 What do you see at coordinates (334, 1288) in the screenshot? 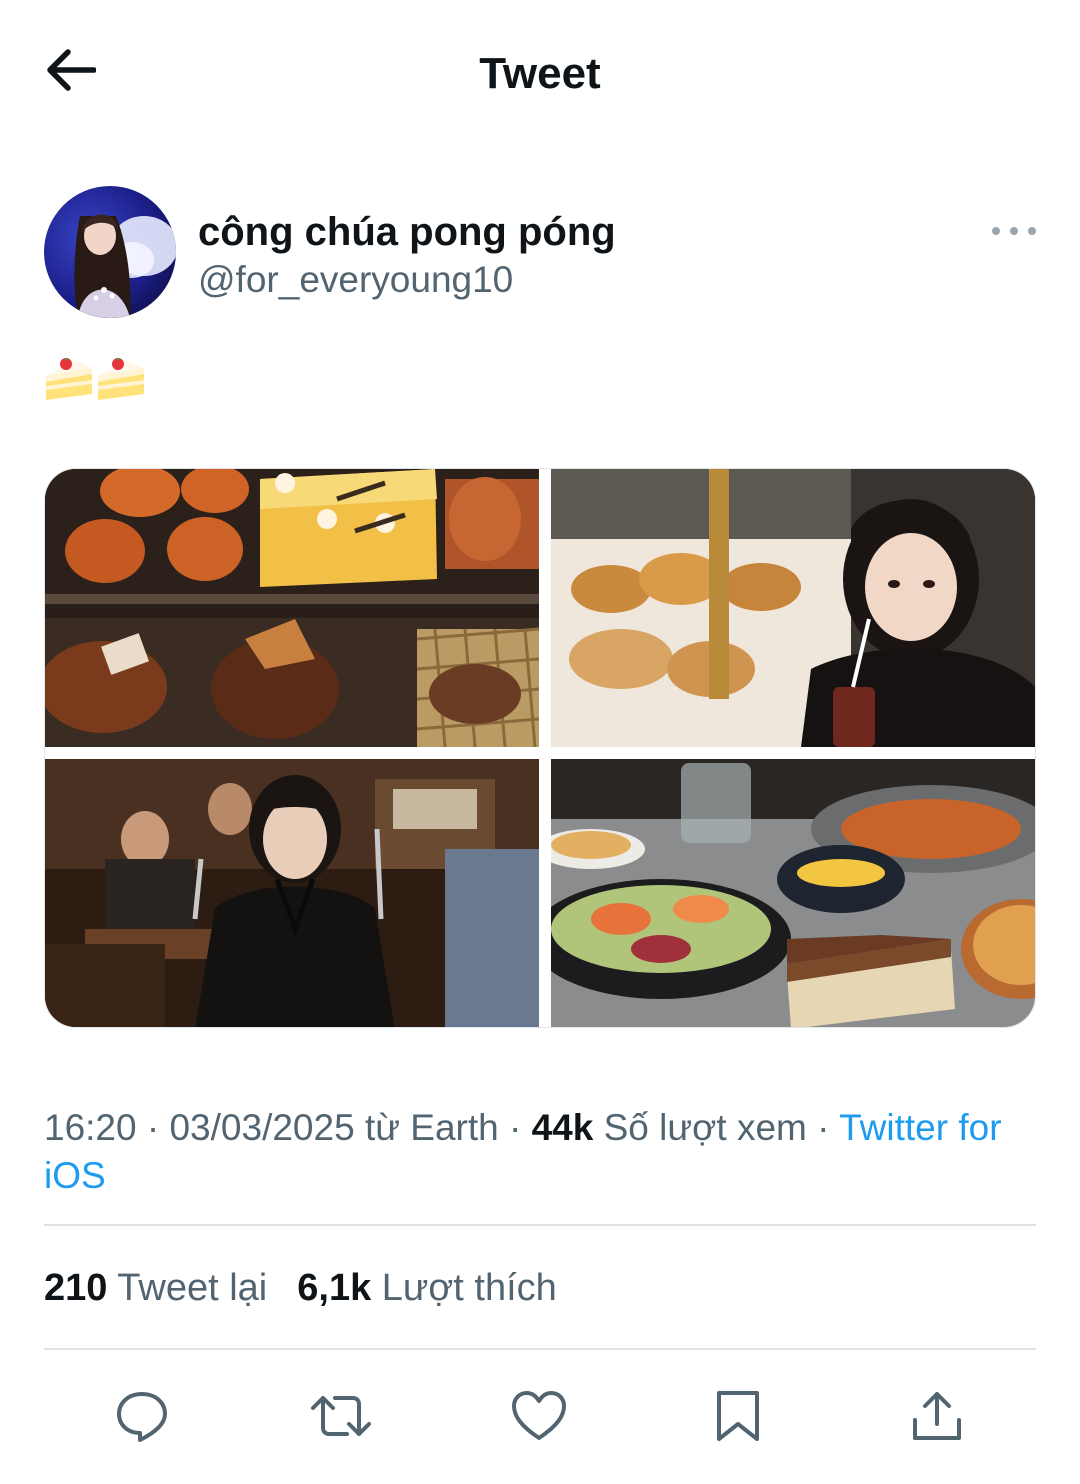
I see `likes-count: 6,1k` at bounding box center [334, 1288].